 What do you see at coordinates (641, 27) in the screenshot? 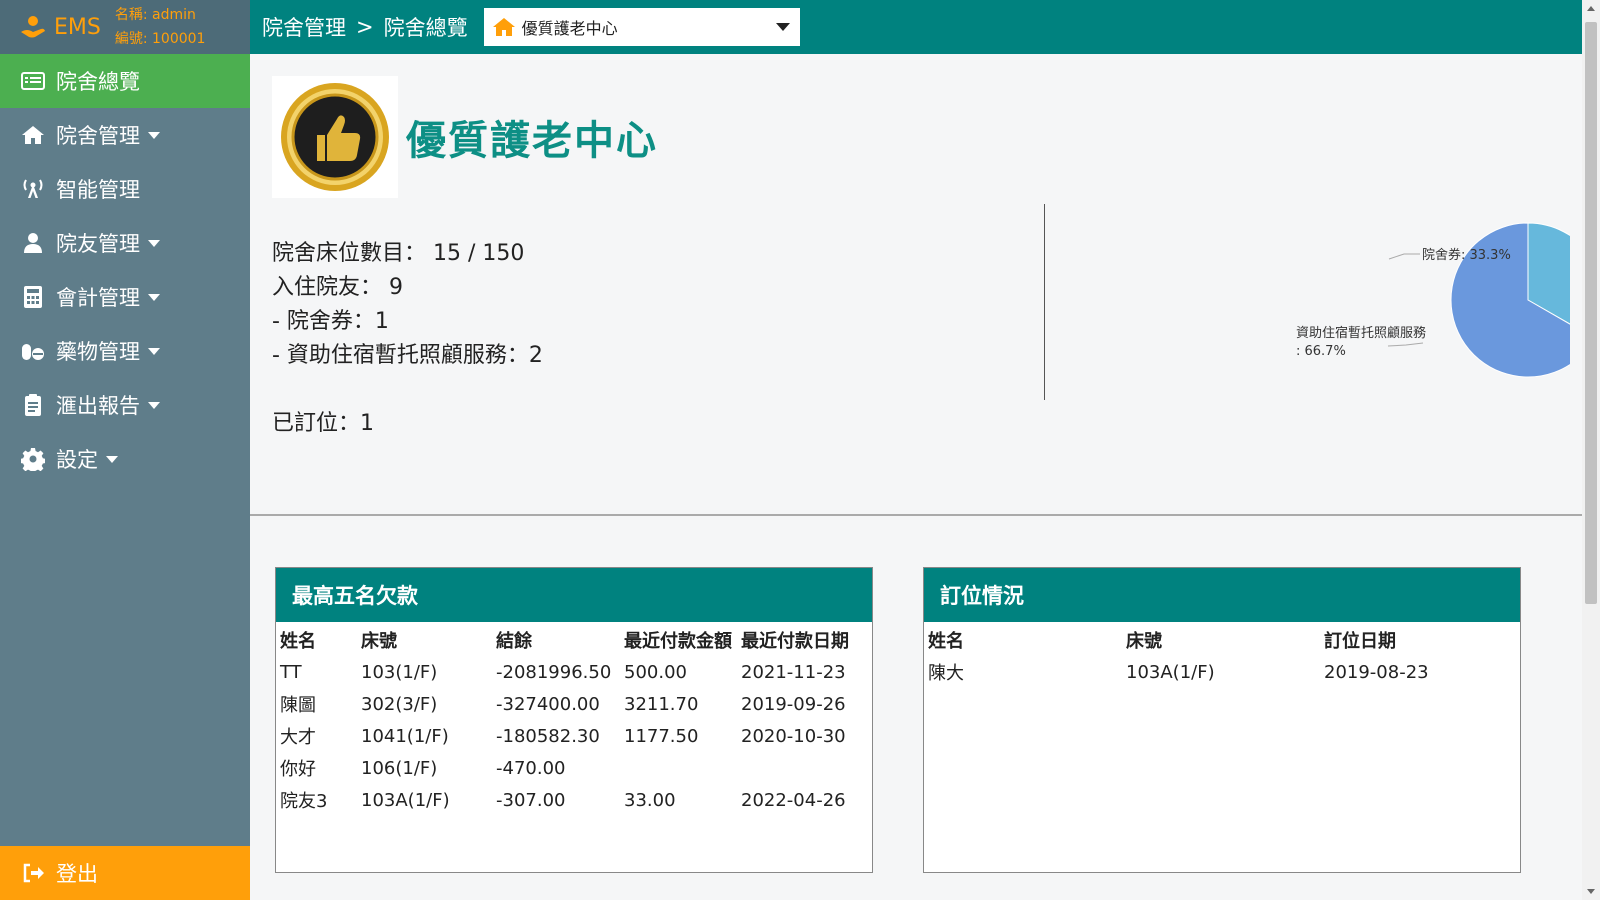
I see `center-select: 優質護老中心` at bounding box center [641, 27].